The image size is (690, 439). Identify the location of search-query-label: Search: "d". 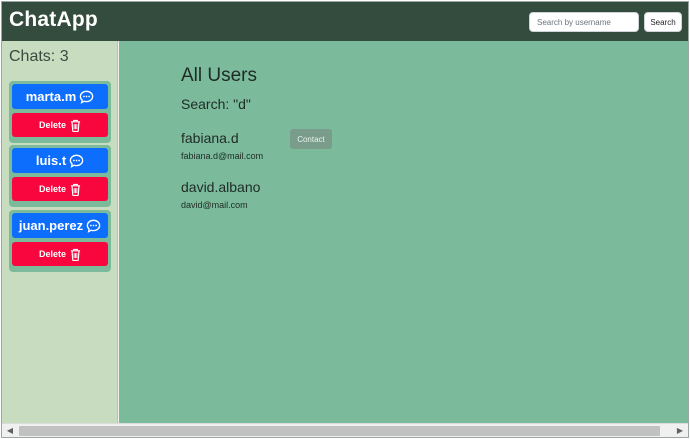
(216, 104).